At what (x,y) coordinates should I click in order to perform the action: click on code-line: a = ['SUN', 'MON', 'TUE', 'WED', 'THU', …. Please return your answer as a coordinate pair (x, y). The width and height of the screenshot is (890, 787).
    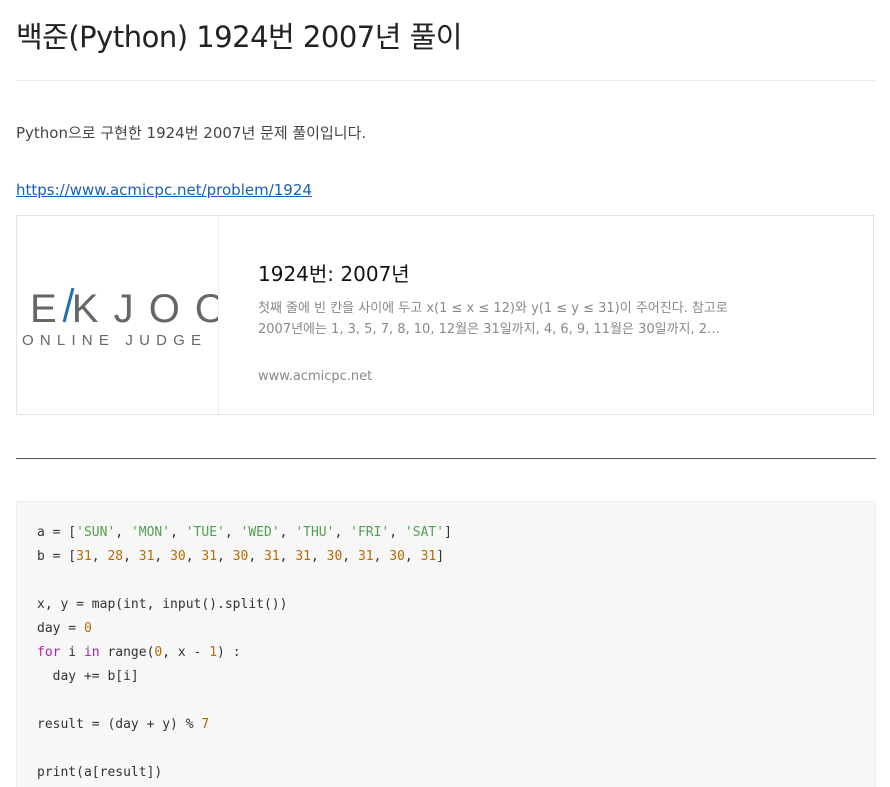
    Looking at the image, I should click on (244, 533).